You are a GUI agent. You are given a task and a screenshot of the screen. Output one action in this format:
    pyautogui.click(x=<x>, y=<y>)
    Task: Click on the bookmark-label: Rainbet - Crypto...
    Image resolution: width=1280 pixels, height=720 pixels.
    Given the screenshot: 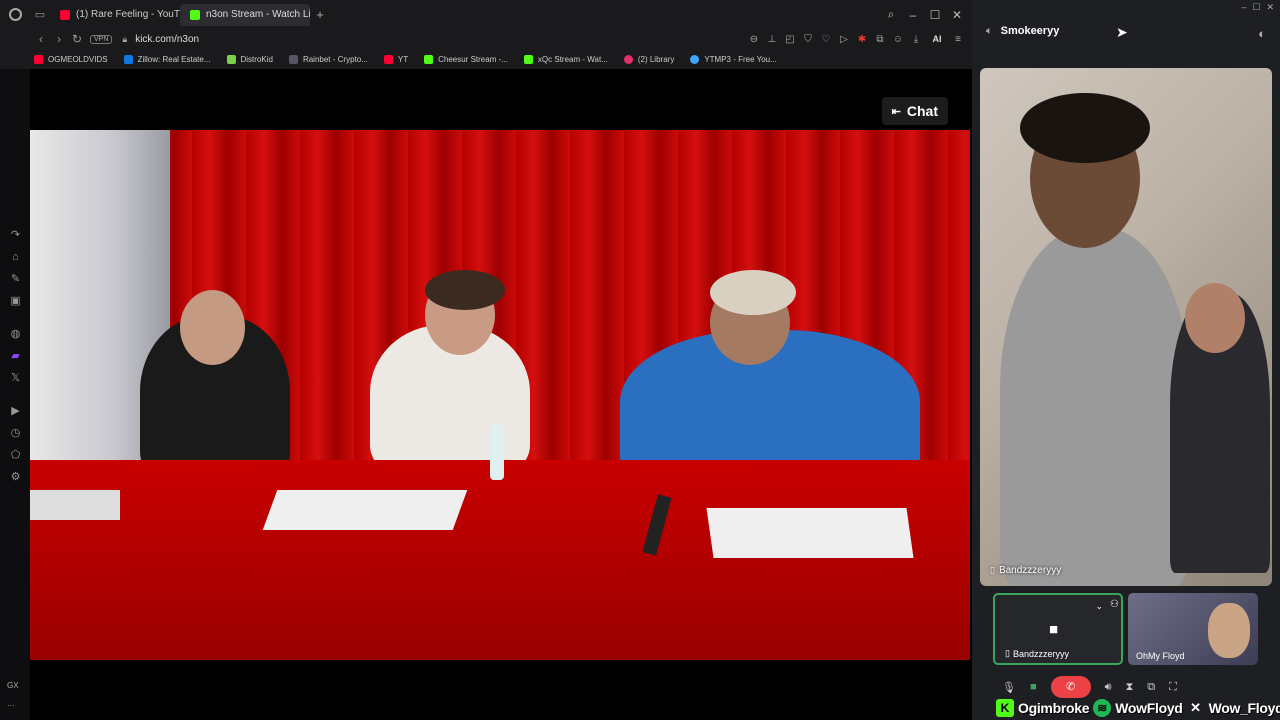 What is the action you would take?
    pyautogui.click(x=335, y=59)
    